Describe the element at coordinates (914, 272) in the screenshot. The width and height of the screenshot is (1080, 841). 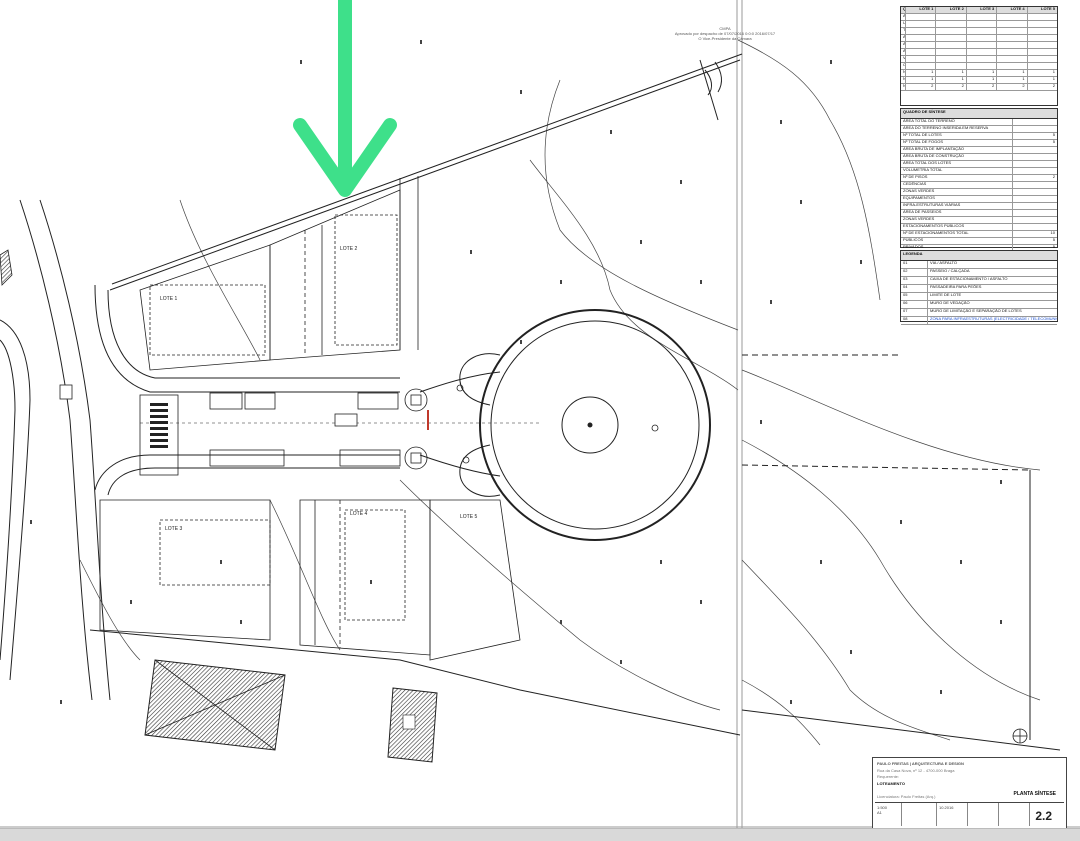
I see `legend-code: 02` at that location.